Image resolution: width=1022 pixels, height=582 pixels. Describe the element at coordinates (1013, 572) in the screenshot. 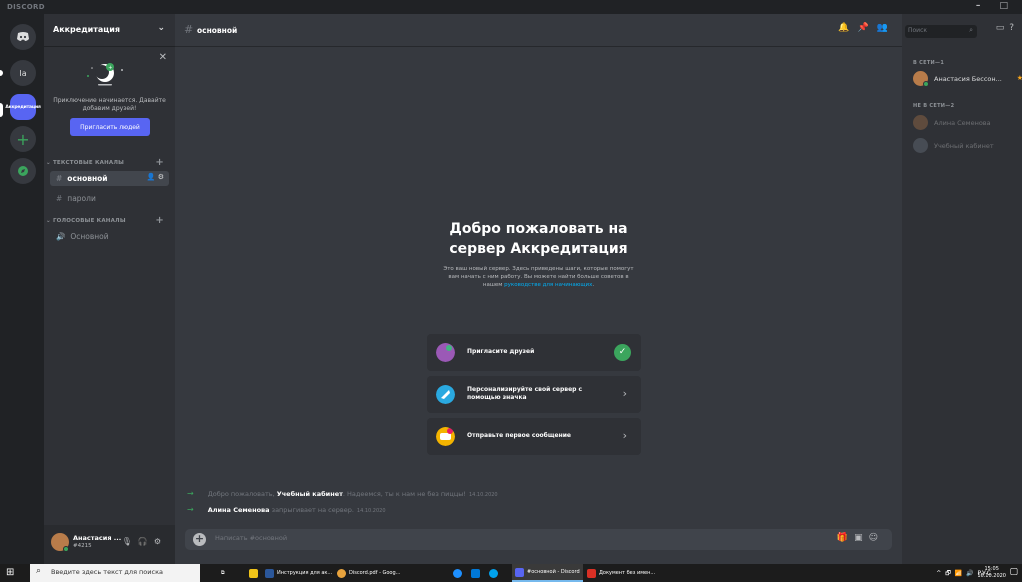

I see `notifications-icon: ▢` at that location.